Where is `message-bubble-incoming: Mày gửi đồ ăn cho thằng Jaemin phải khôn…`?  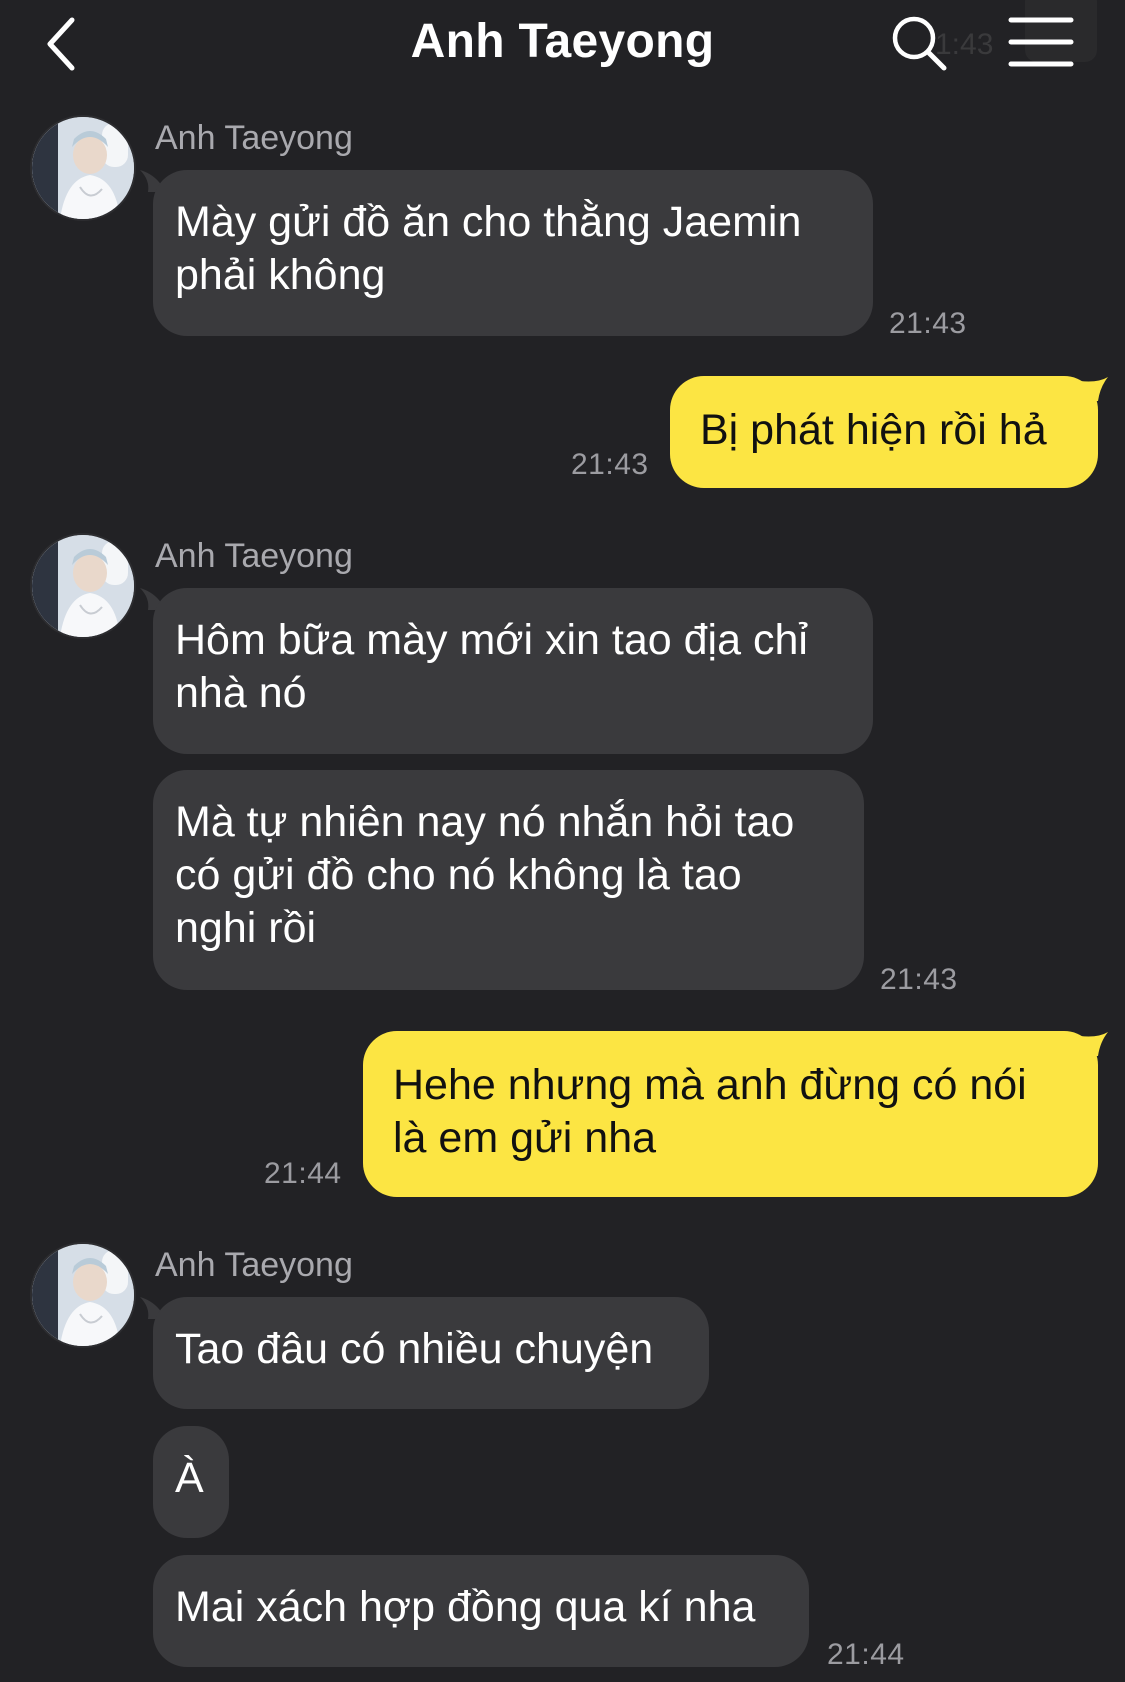 message-bubble-incoming: Mày gửi đồ ăn cho thằng Jaemin phải khôn… is located at coordinates (513, 253).